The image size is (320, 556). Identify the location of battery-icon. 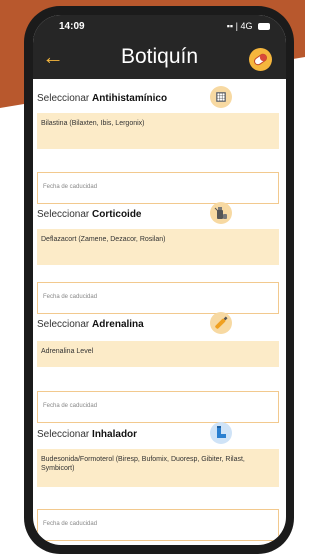
(264, 27).